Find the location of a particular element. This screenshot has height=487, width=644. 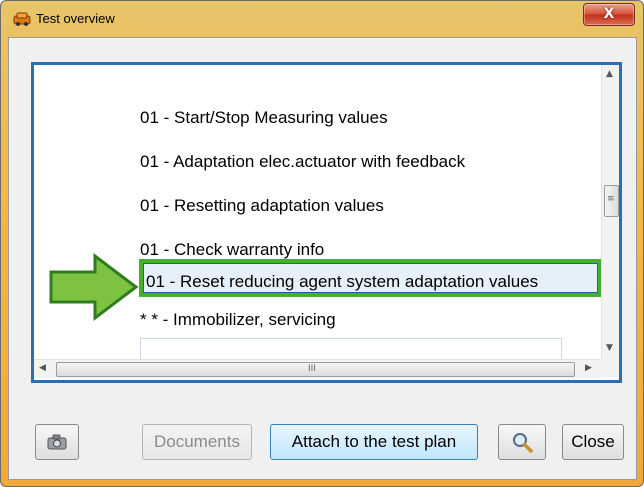

close-x-icon: X is located at coordinates (609, 14).